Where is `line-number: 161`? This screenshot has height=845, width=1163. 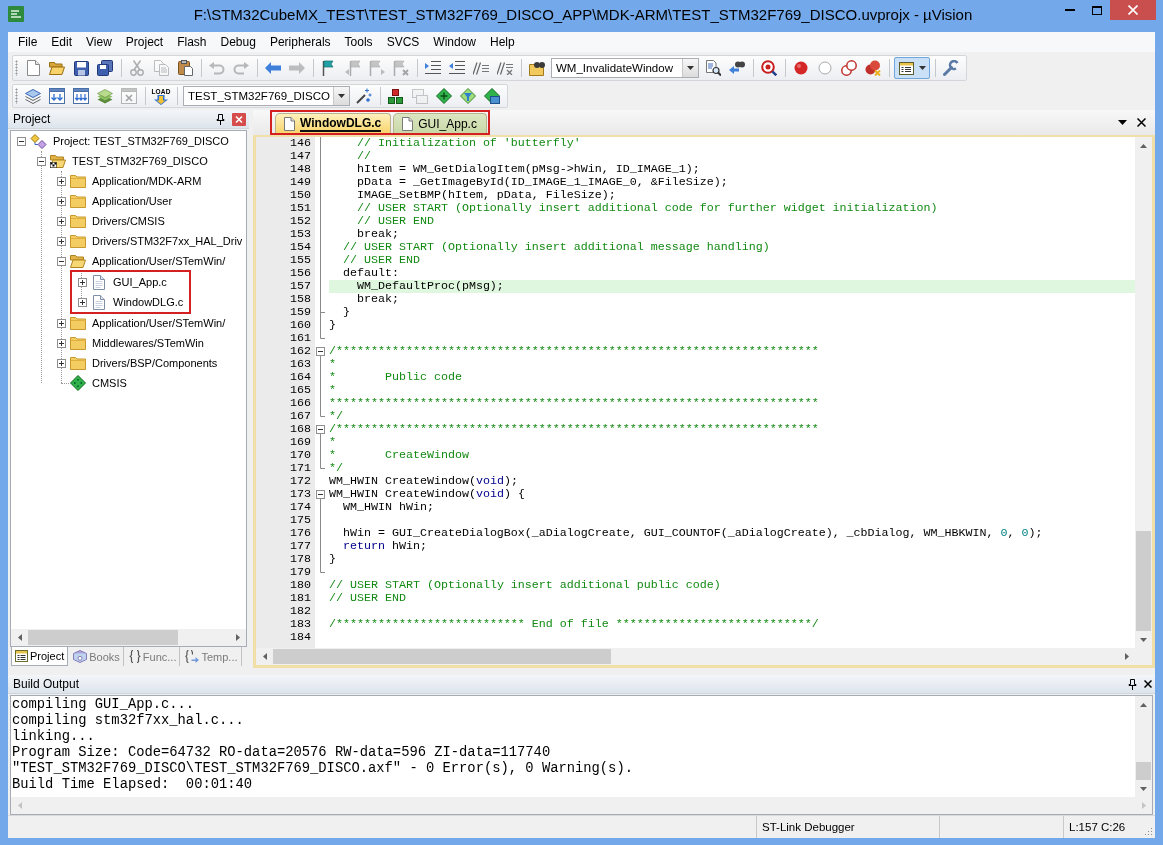 line-number: 161 is located at coordinates (300, 338).